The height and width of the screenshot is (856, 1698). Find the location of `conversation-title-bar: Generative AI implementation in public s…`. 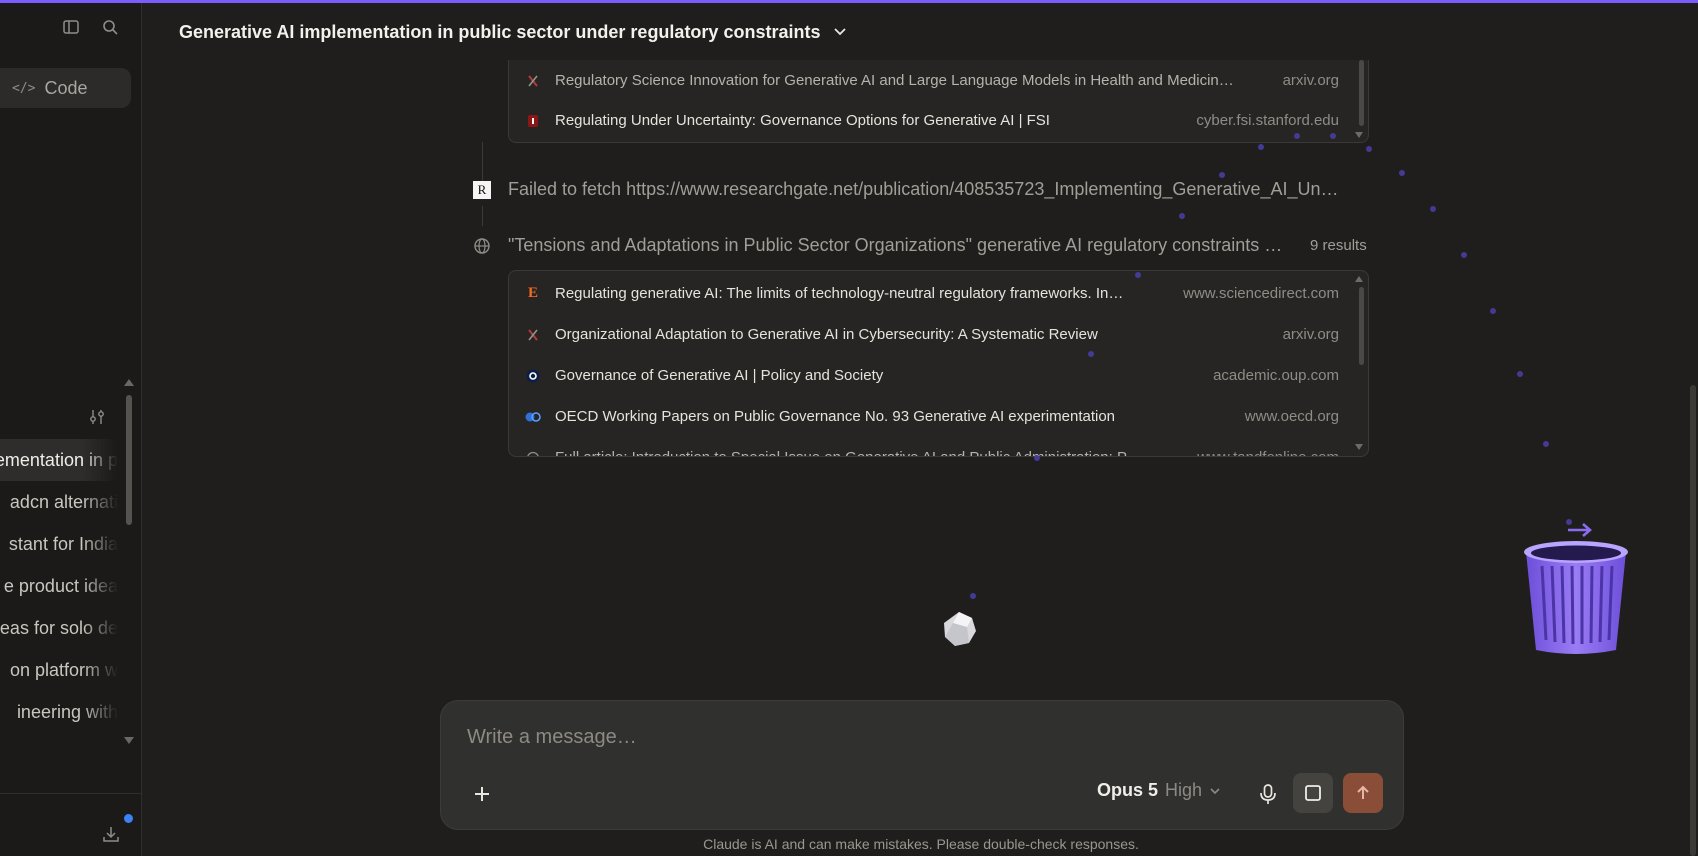

conversation-title-bar: Generative AI implementation in public s… is located at coordinates (513, 32).